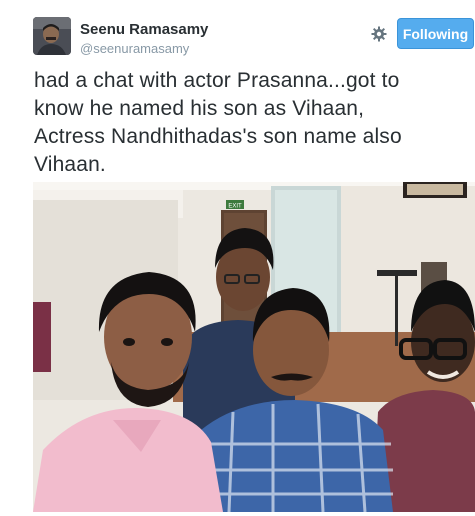 This screenshot has height=516, width=475. Describe the element at coordinates (435, 33) in the screenshot. I see `following-button: Following` at that location.